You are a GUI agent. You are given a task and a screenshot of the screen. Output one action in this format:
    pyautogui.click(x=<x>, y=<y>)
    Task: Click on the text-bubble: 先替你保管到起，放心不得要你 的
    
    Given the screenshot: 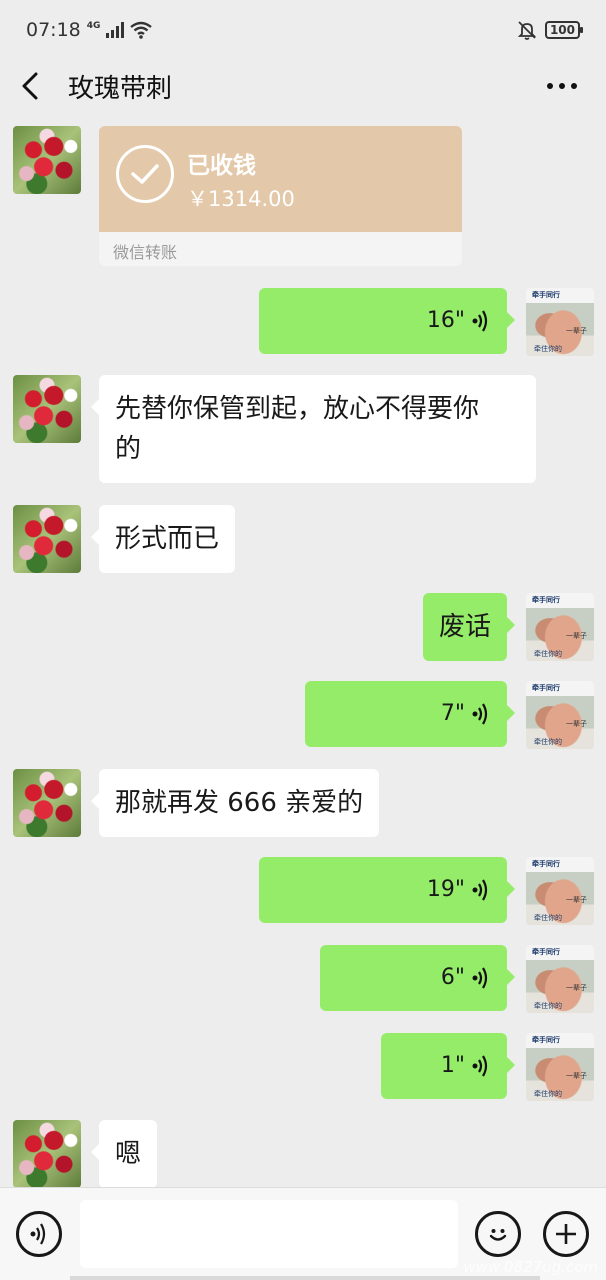 What is the action you would take?
    pyautogui.click(x=313, y=429)
    